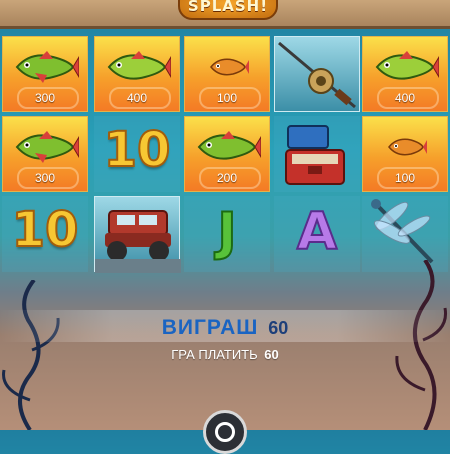  I want to click on win-line: ВИГРАШ 60, so click(225, 328).